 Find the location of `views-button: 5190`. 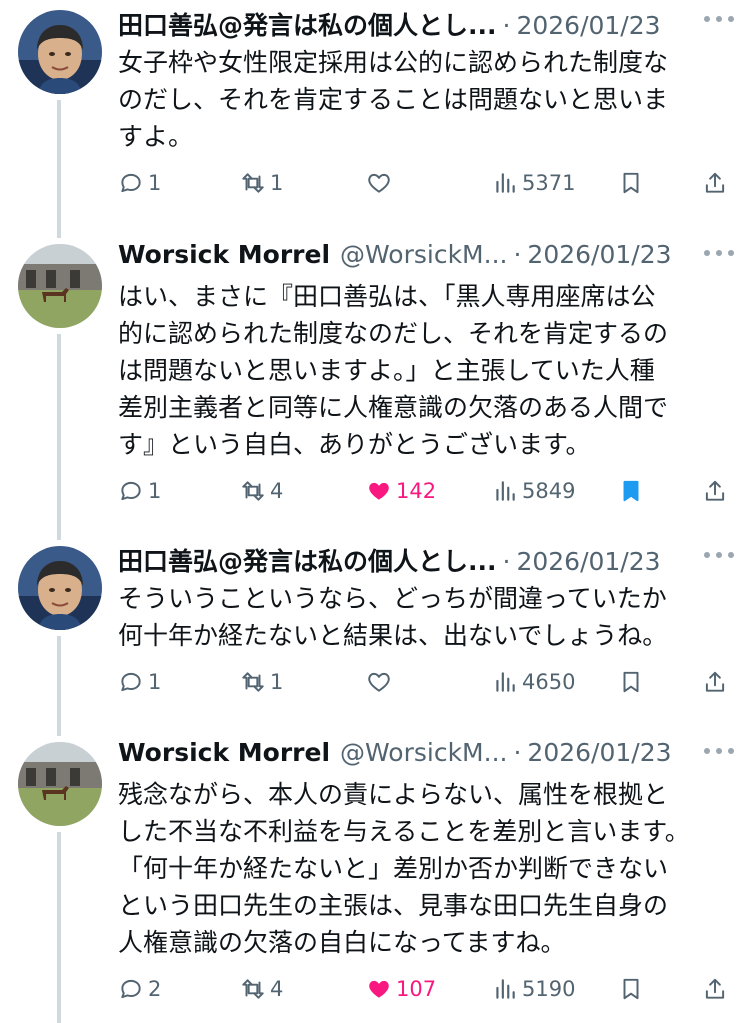

views-button: 5190 is located at coordinates (533, 989).